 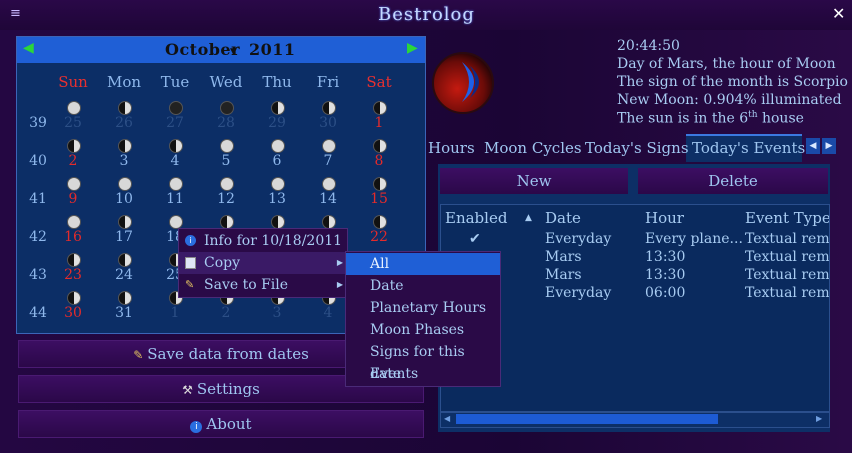 What do you see at coordinates (190, 263) in the screenshot?
I see `copy-icon` at bounding box center [190, 263].